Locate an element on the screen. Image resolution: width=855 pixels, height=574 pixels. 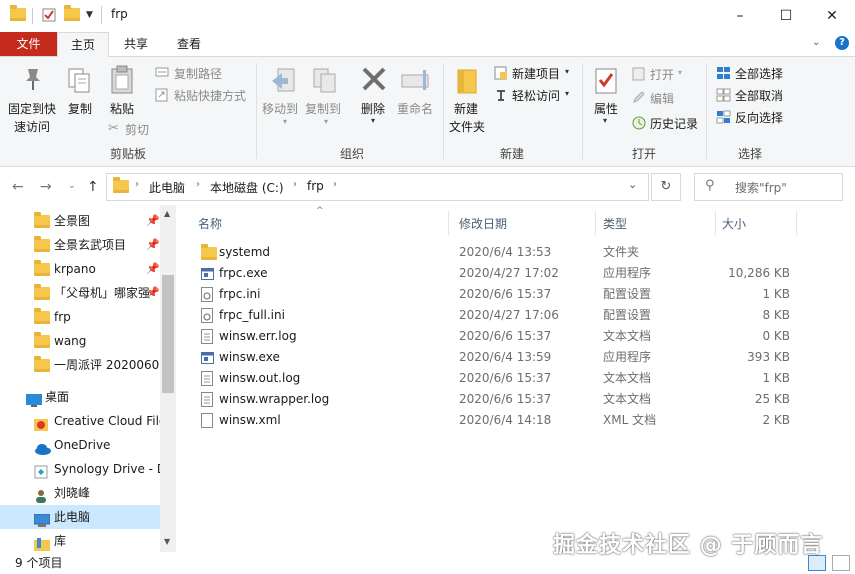
scroll-up-icon: ▲ is located at coordinates (167, 213).